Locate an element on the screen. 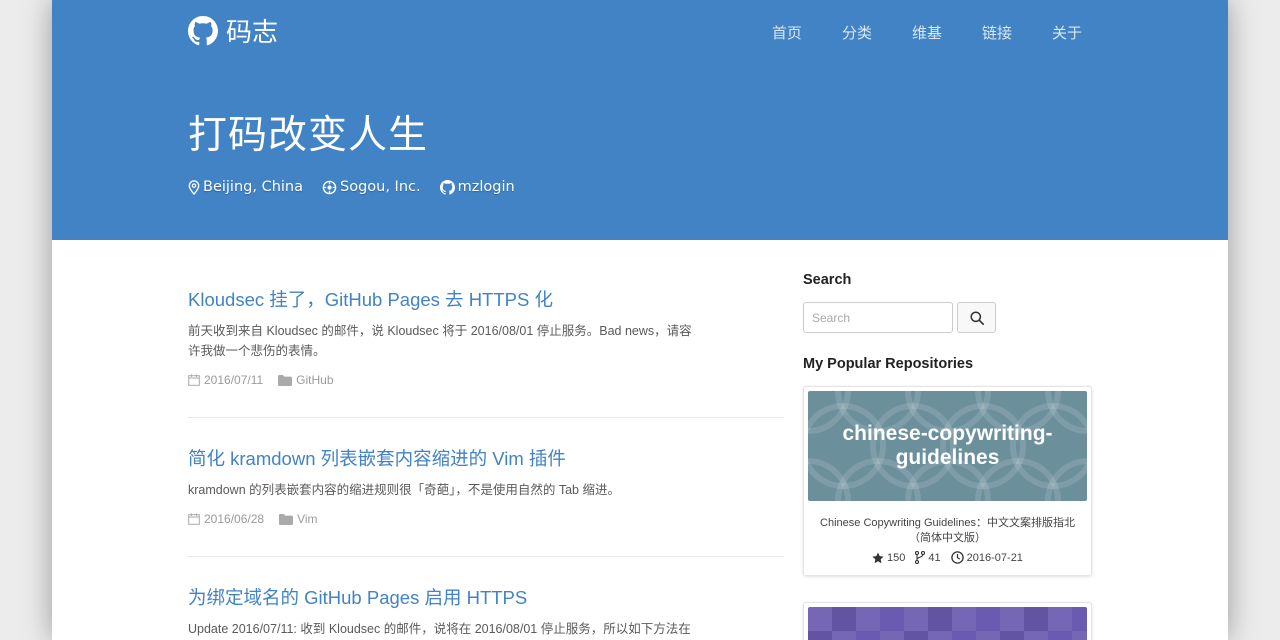  nav-about: 关于 is located at coordinates (1067, 32).